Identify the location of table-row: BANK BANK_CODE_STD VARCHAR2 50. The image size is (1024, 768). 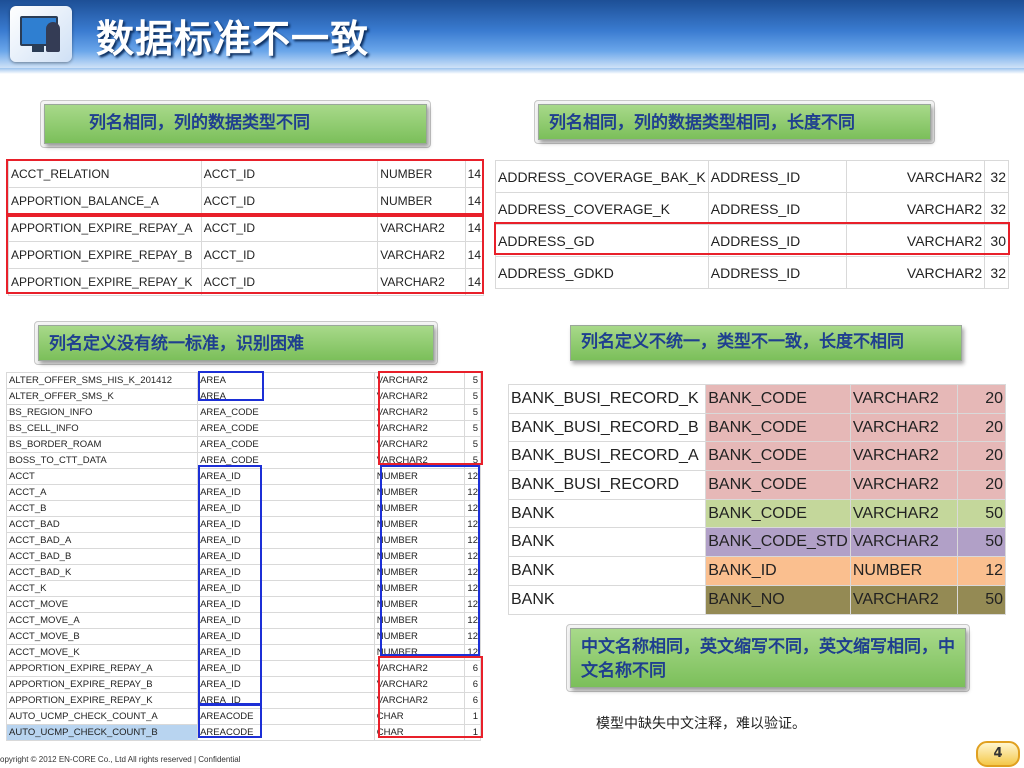
(756, 542).